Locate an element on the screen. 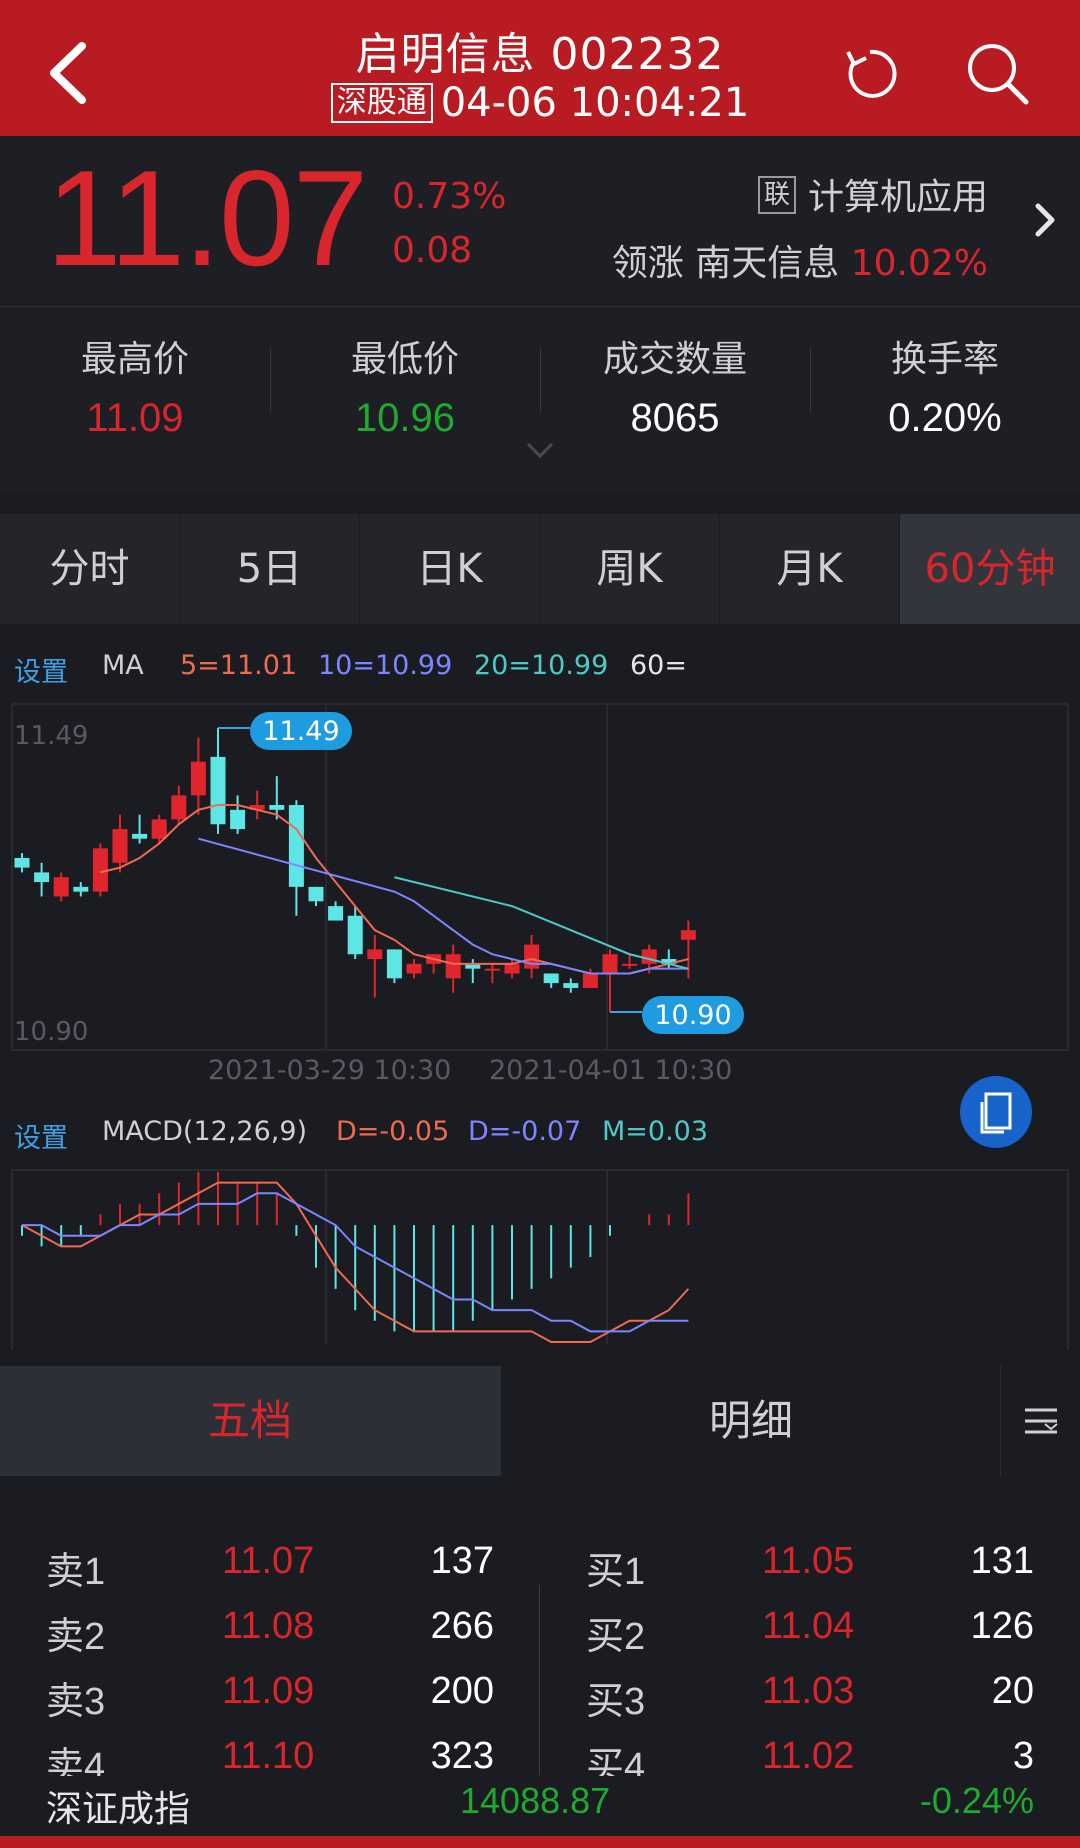  tab-daily-k: 日K is located at coordinates (450, 569).